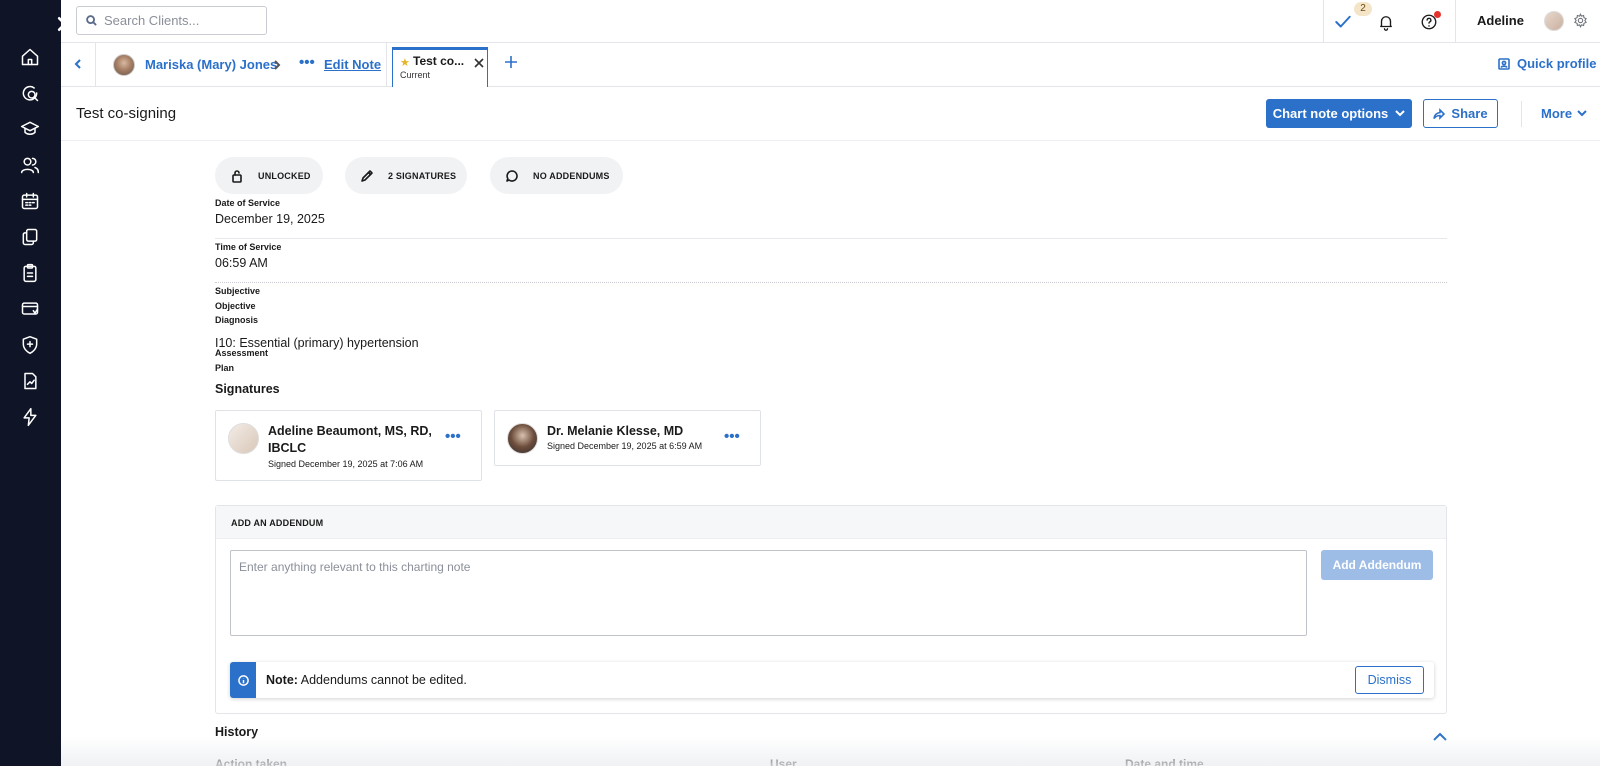 This screenshot has height=766, width=1600. What do you see at coordinates (184, 20) in the screenshot?
I see `search-input` at bounding box center [184, 20].